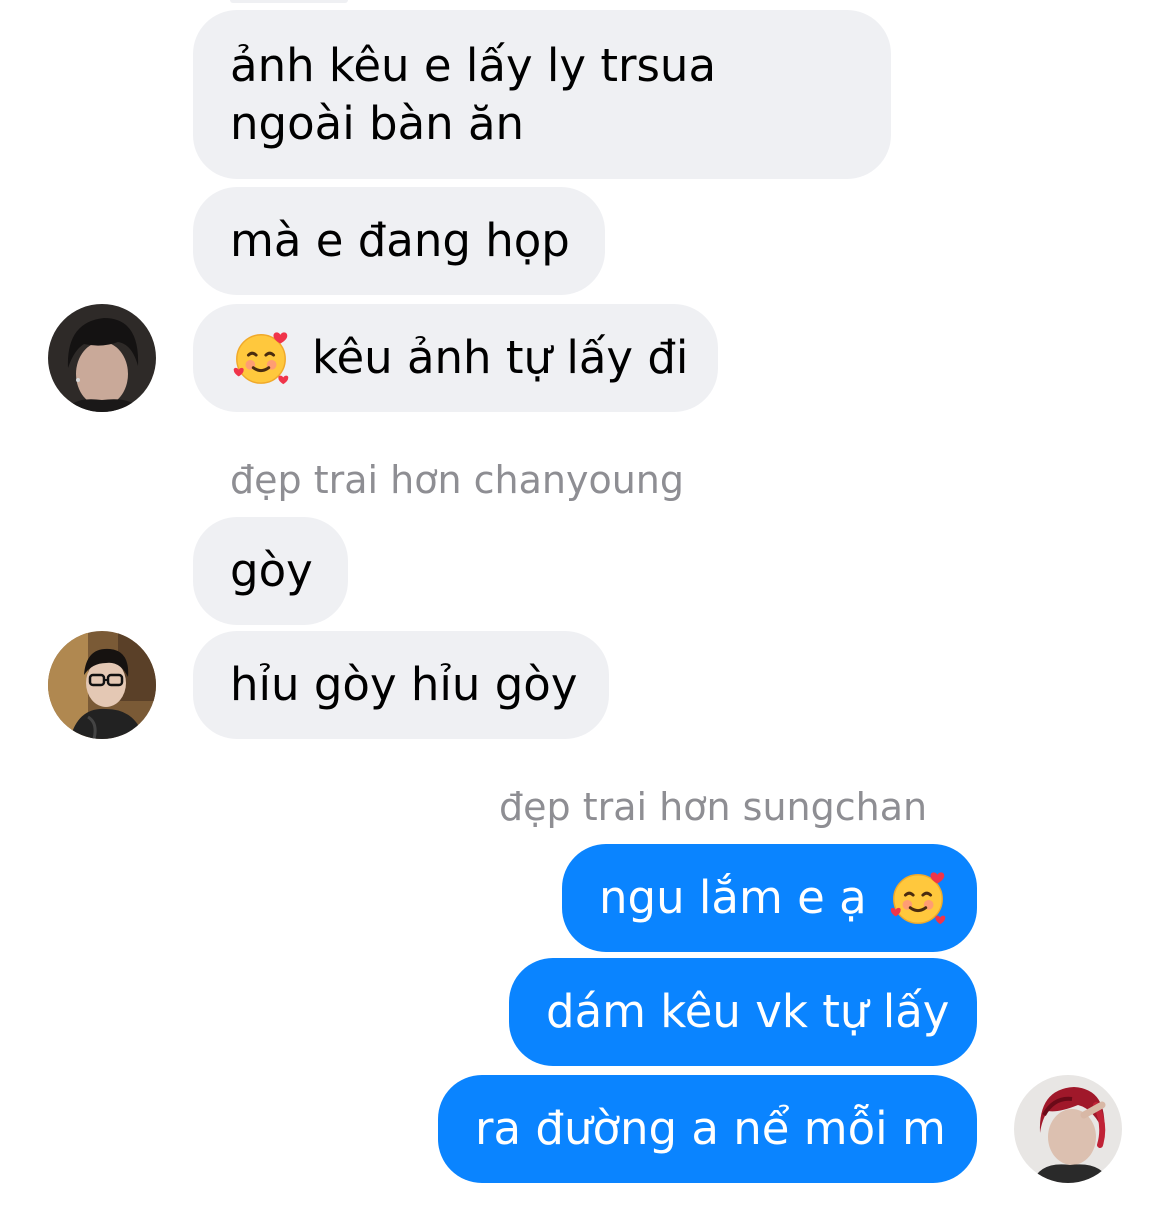 The width and height of the screenshot is (1170, 1224). I want to click on message-text: ra đường a nể mỗi m, so click(710, 1128).